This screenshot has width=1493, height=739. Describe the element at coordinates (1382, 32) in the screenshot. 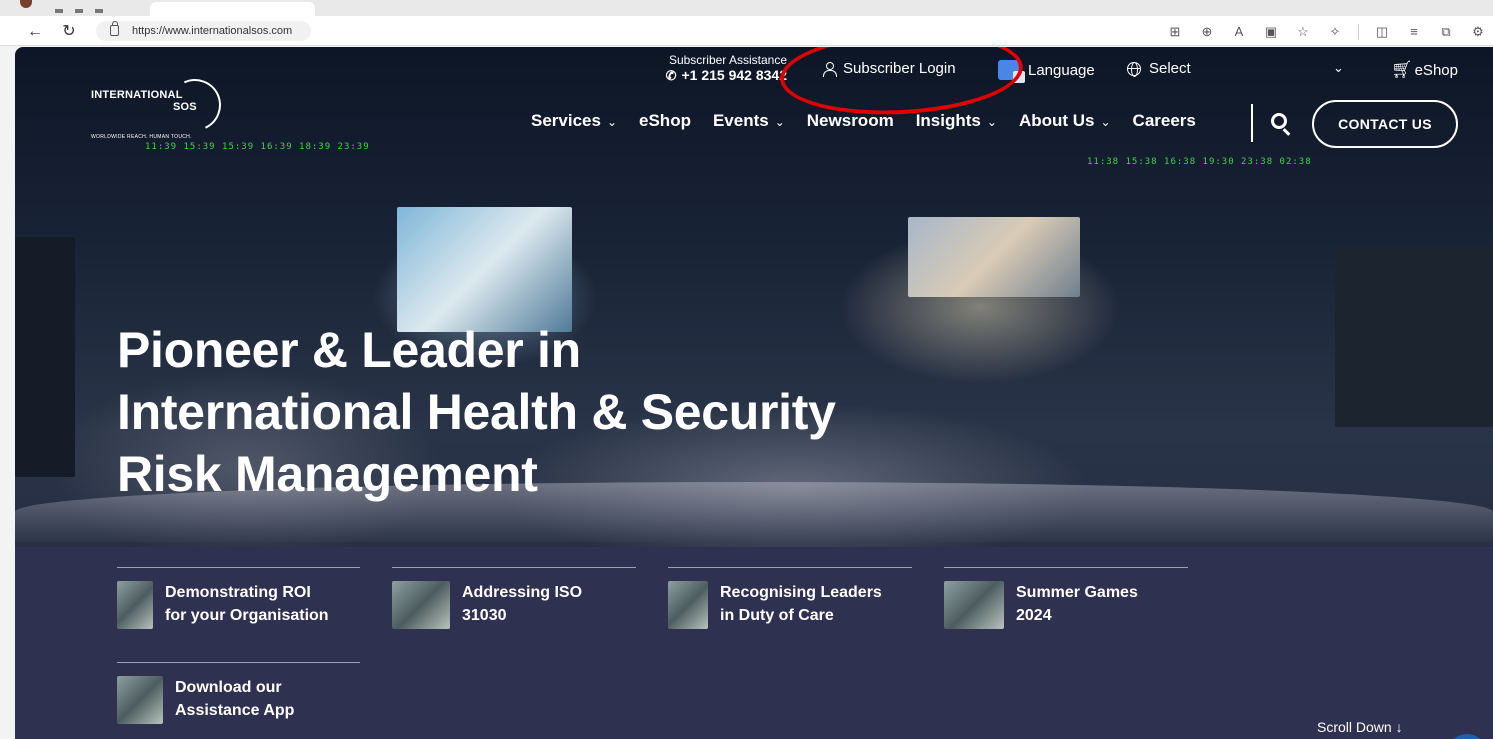

I see `split-screen-icon: ◫` at that location.